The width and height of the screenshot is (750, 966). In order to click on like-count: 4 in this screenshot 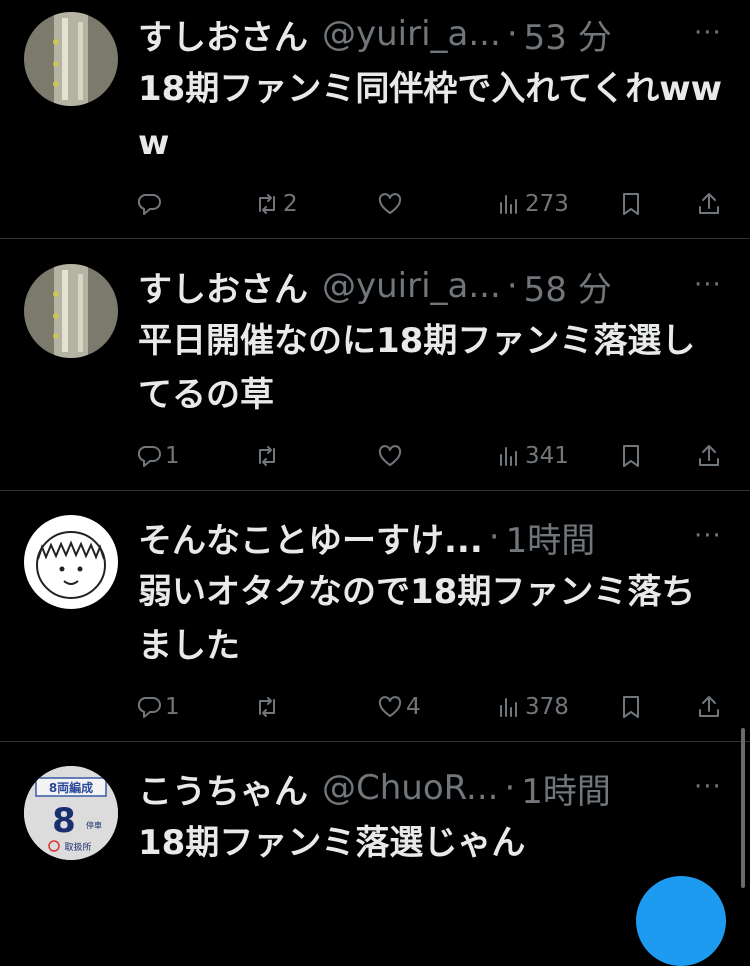, I will do `click(413, 707)`.